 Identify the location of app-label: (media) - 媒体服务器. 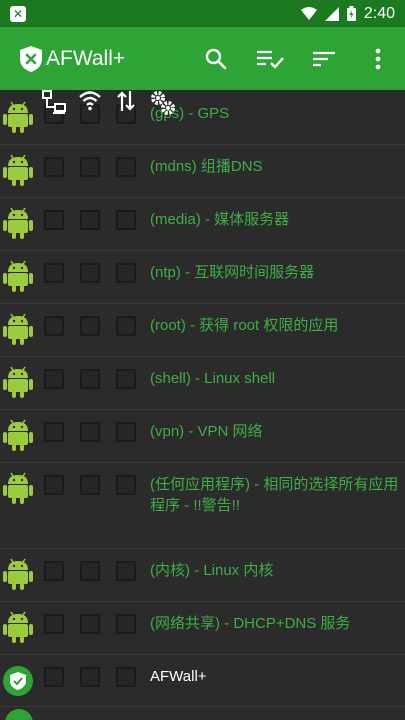
(220, 219).